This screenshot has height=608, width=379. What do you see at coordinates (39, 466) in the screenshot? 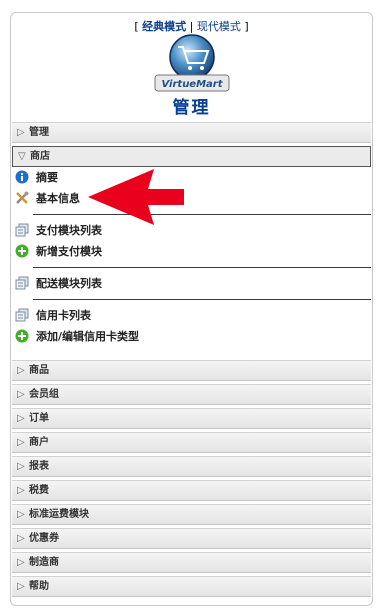
I see `section-label: 报表` at bounding box center [39, 466].